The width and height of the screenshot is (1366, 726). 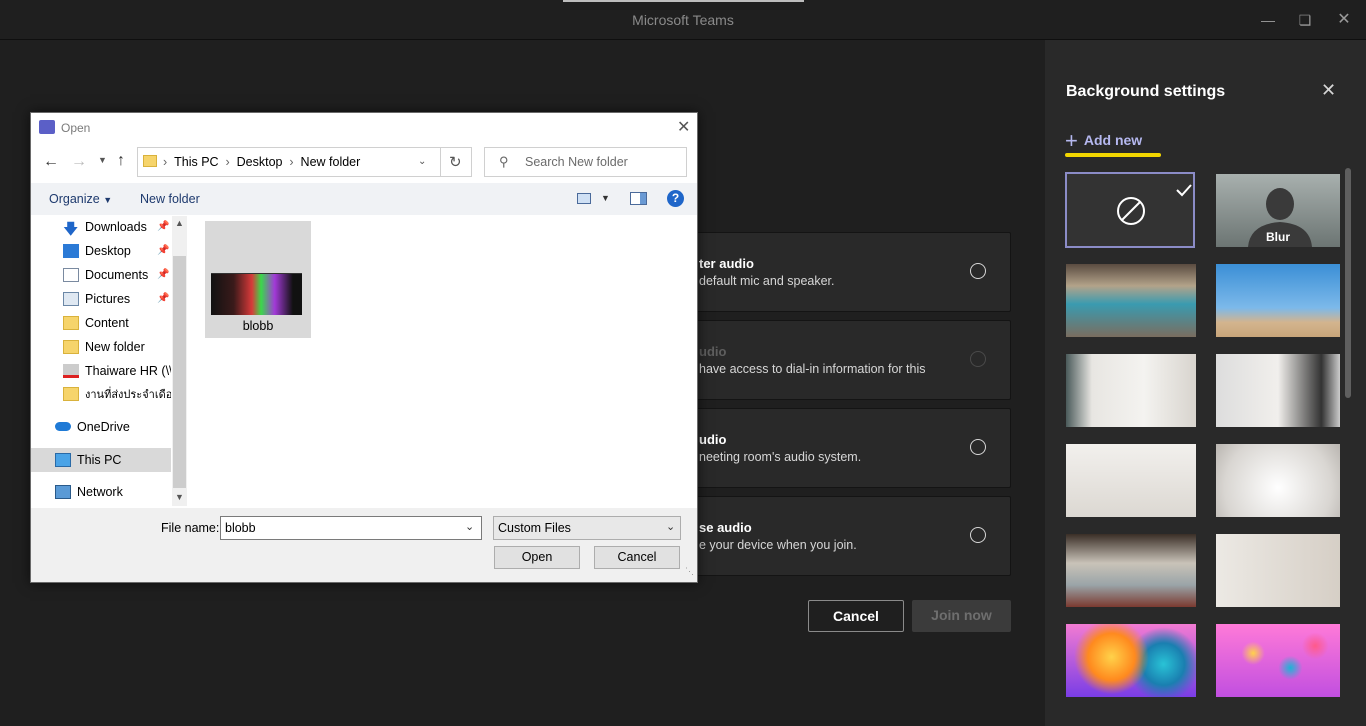 What do you see at coordinates (780, 457) in the screenshot?
I see `option-desc: neeting room's audio system.` at bounding box center [780, 457].